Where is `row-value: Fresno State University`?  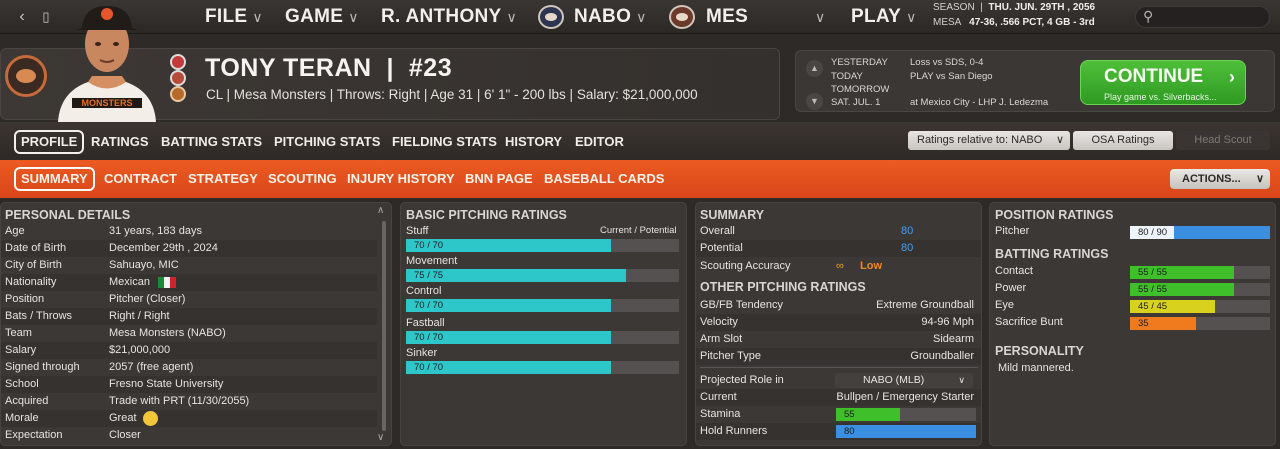 row-value: Fresno State University is located at coordinates (166, 384).